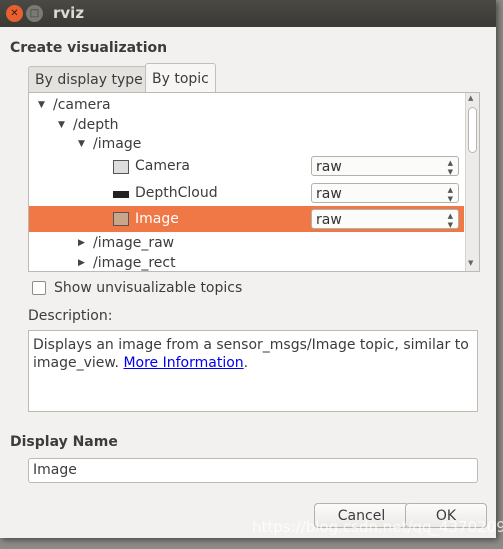 The height and width of the screenshot is (549, 503). What do you see at coordinates (470, 263) in the screenshot?
I see `scroll-down-icon: ▼` at bounding box center [470, 263].